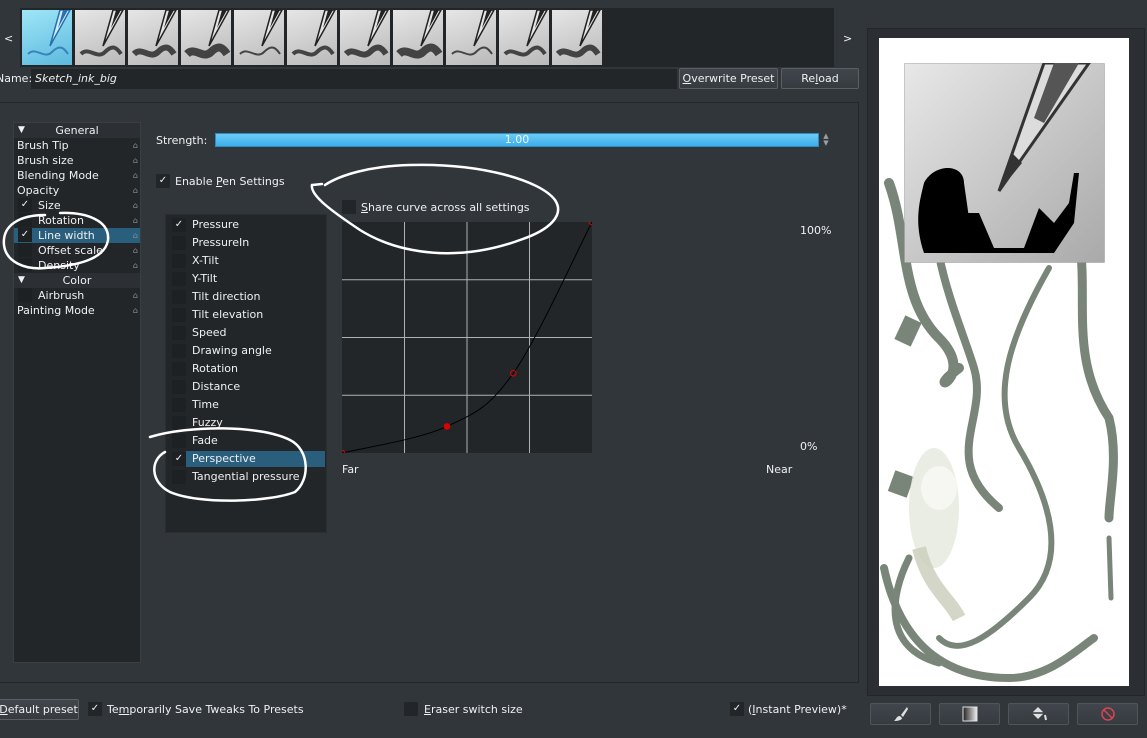 Image resolution: width=1147 pixels, height=738 pixels. What do you see at coordinates (246, 387) in the screenshot?
I see `sensor-item-distance: Distance` at bounding box center [246, 387].